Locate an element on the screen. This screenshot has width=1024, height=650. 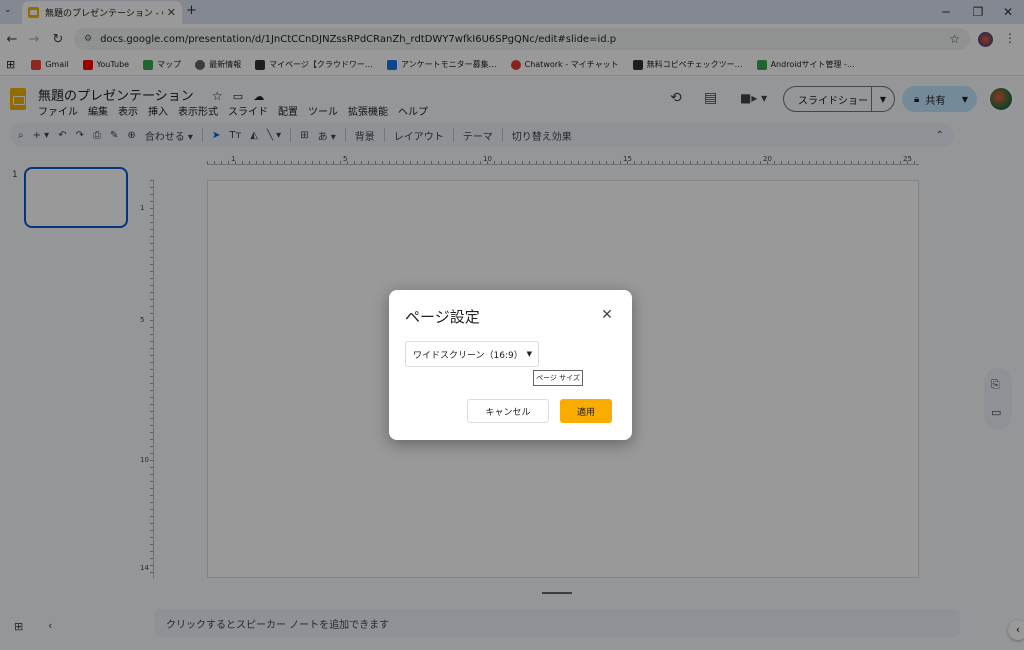
page-size-select: ワイドスクリーン（16:9） ▼ is located at coordinates (472, 354).